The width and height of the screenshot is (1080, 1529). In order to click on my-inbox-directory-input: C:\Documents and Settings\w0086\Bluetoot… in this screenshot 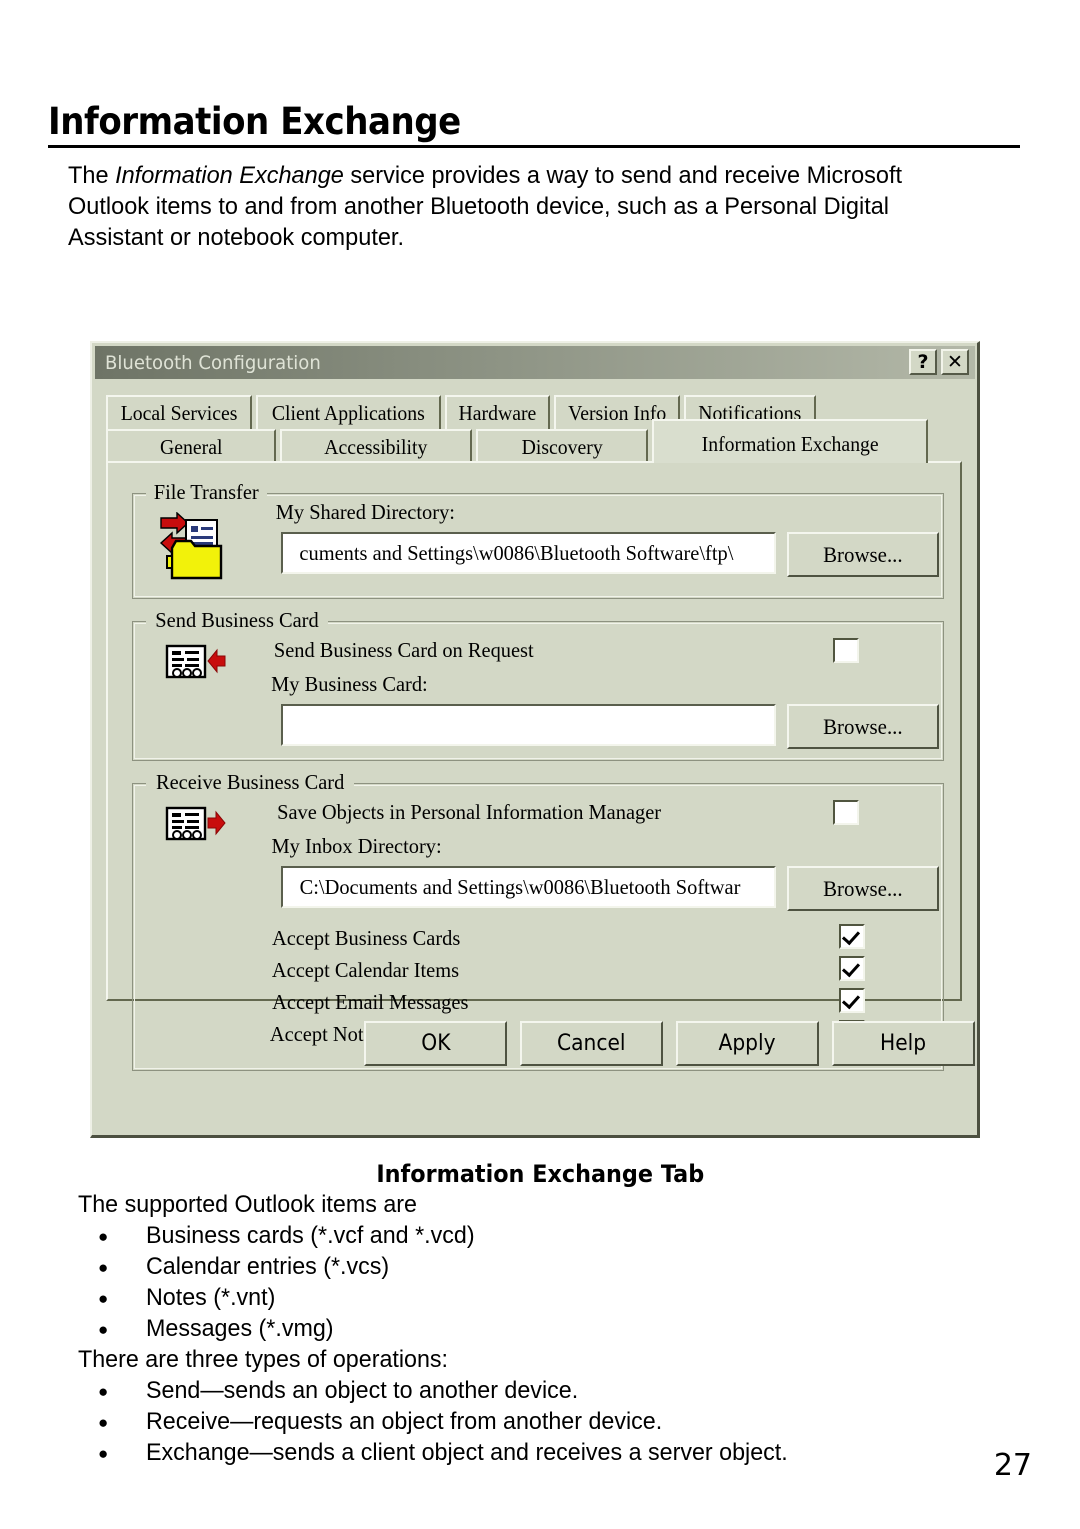, I will do `click(528, 887)`.